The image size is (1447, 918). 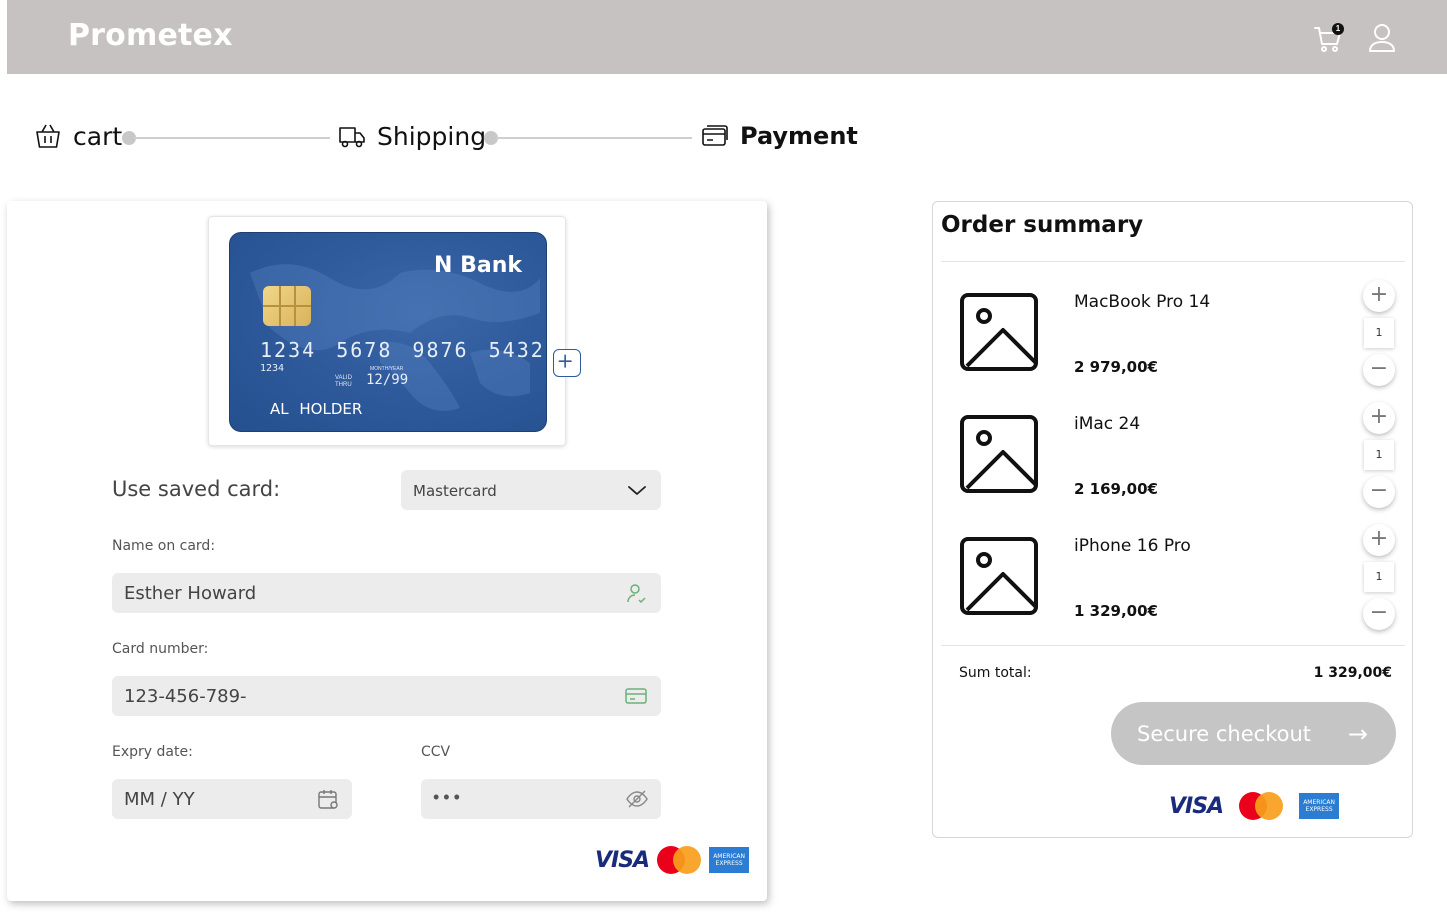 I want to click on name-on-card-value: Esther Howard, so click(x=190, y=593).